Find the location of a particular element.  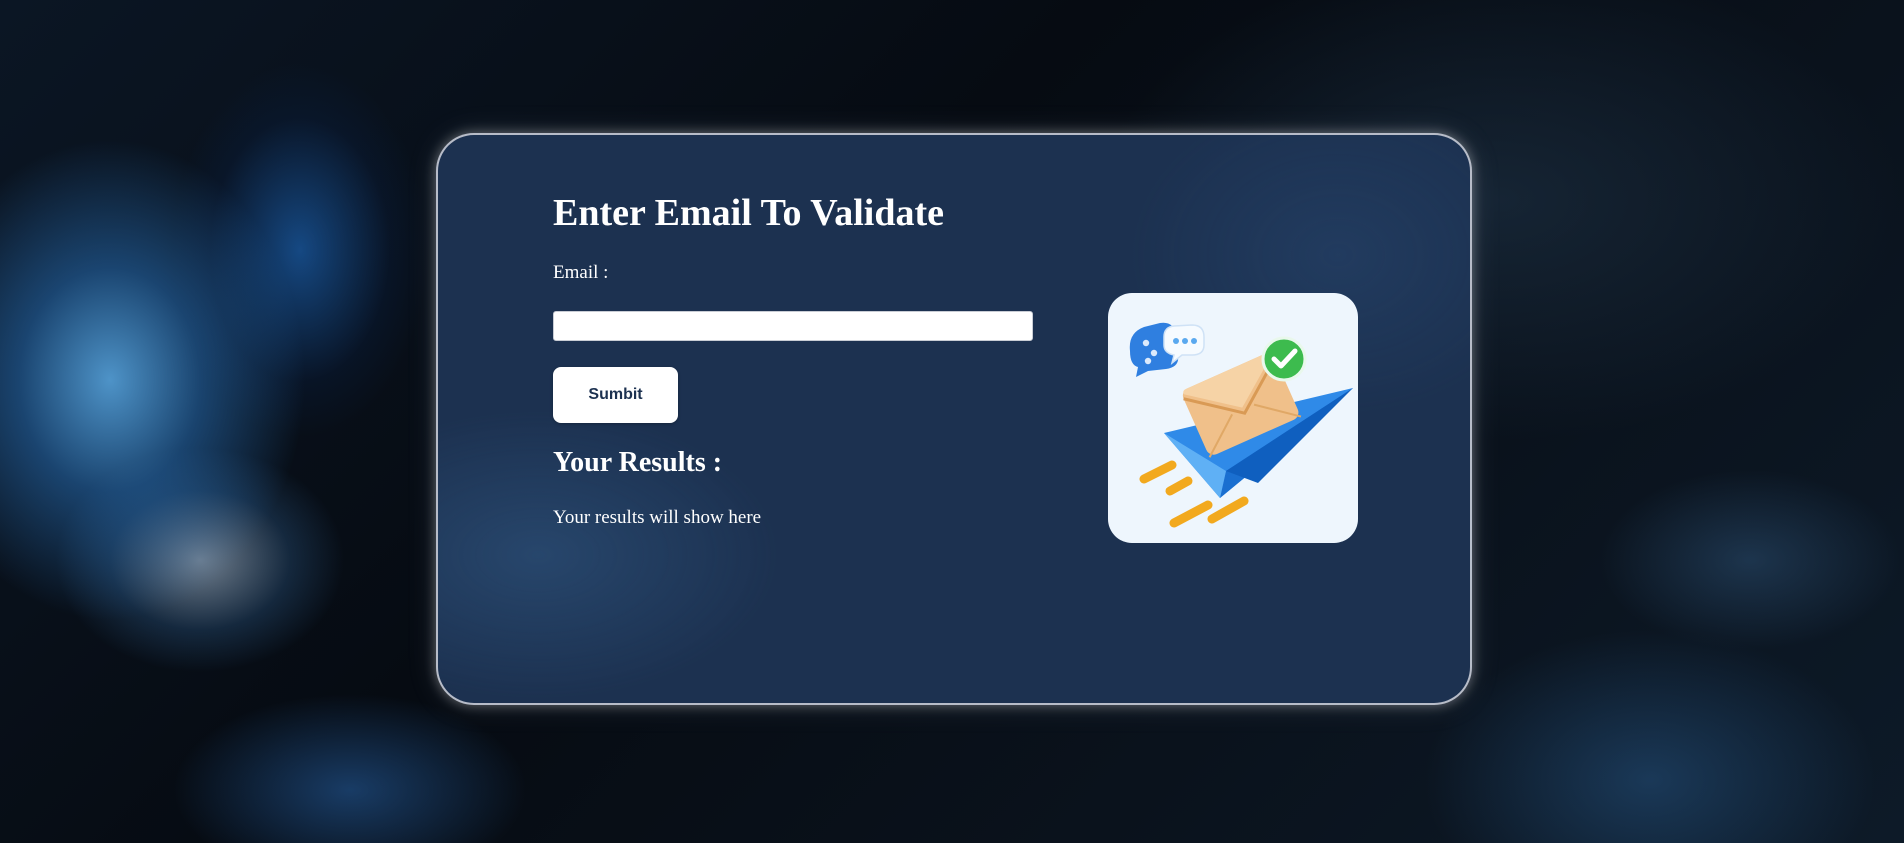

email-label: Email : is located at coordinates (581, 272).